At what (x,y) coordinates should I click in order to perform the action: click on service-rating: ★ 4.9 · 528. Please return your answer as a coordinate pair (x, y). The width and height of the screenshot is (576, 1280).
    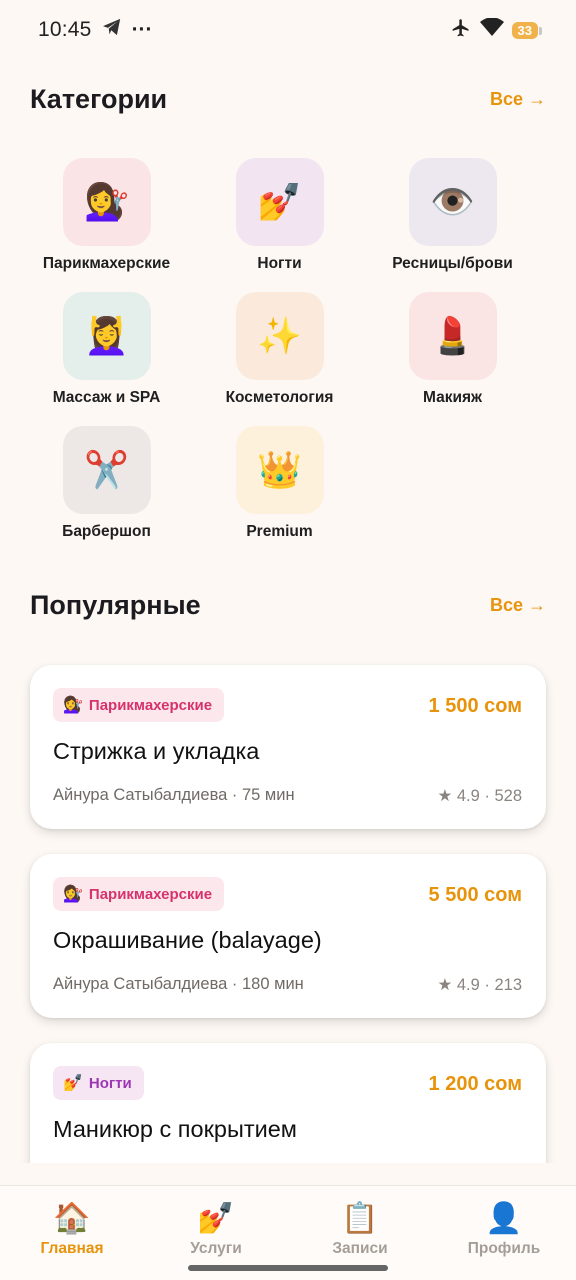
    Looking at the image, I should click on (479, 796).